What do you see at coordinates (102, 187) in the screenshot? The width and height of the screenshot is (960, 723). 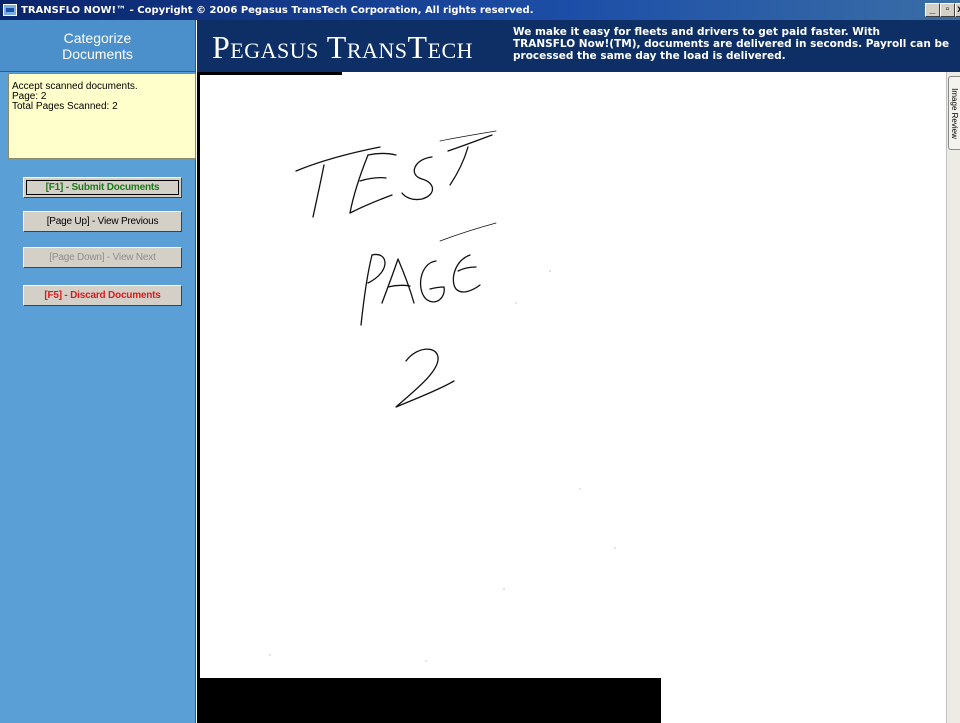 I see `submit-documents-button: [F1] - Submit Documents` at bounding box center [102, 187].